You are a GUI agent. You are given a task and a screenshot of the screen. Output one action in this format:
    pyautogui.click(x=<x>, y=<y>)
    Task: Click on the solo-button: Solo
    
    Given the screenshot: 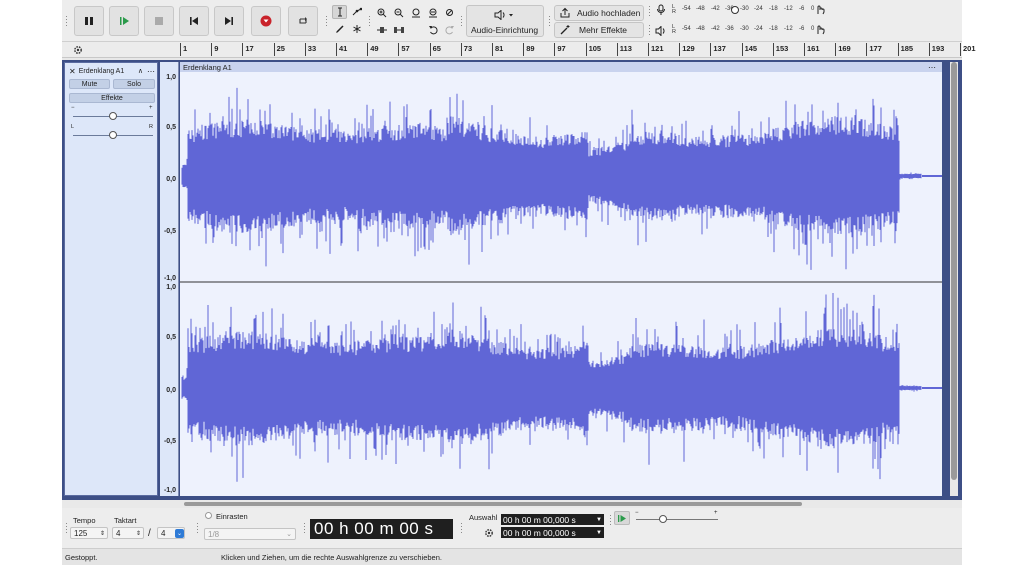 What is the action you would take?
    pyautogui.click(x=134, y=84)
    